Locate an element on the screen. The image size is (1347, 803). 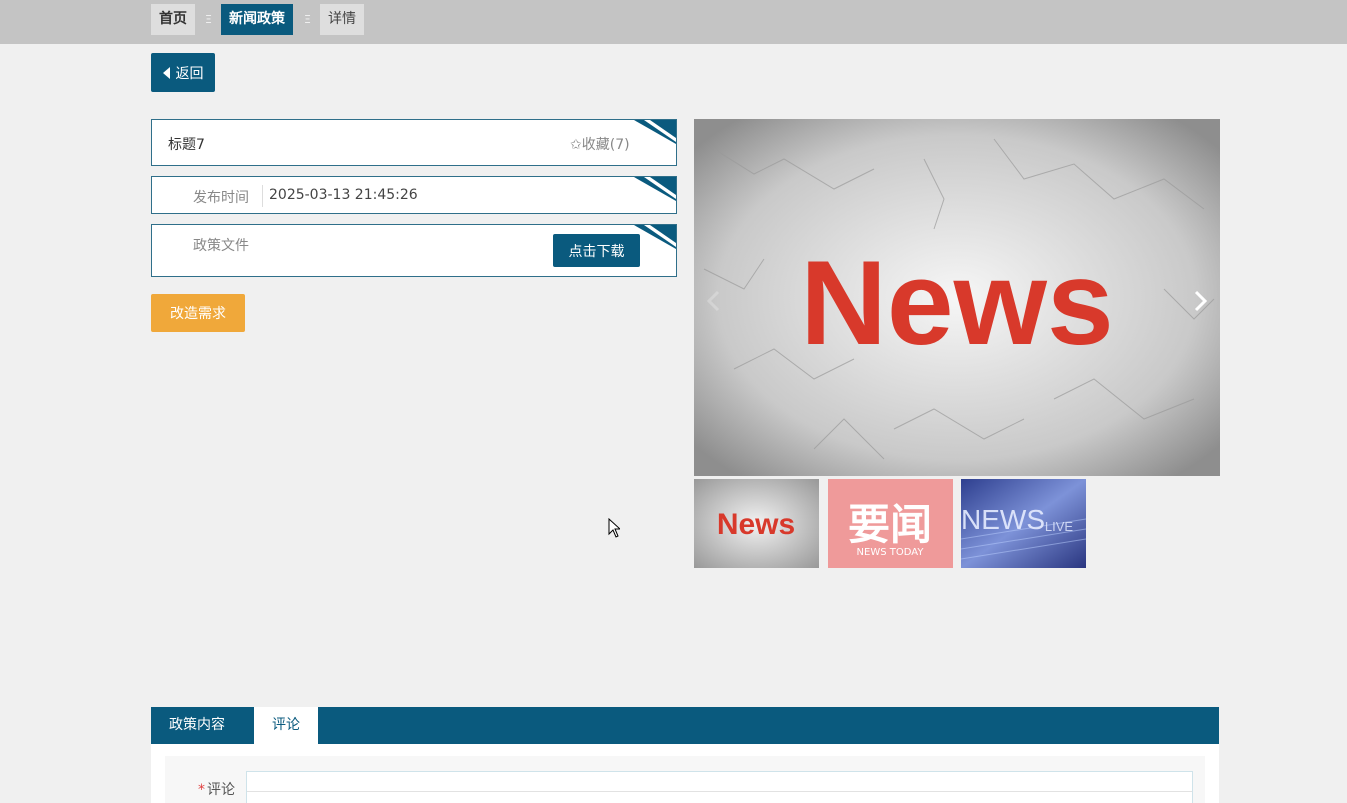
modify-request-button: 改造需求 is located at coordinates (198, 313).